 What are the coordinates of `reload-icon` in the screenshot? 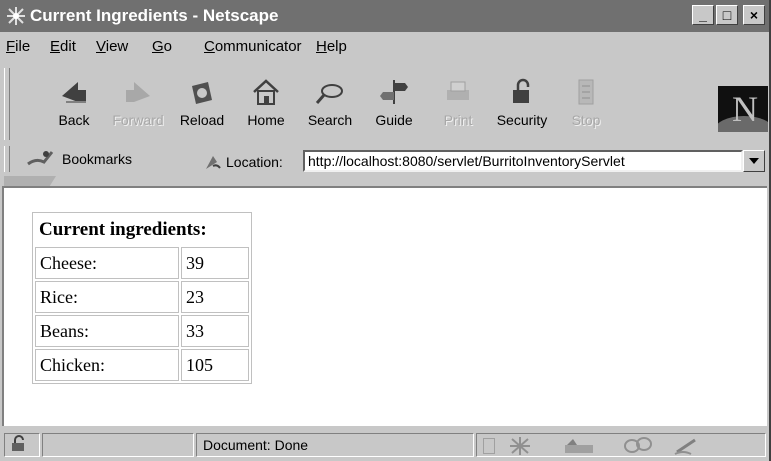 It's located at (202, 93).